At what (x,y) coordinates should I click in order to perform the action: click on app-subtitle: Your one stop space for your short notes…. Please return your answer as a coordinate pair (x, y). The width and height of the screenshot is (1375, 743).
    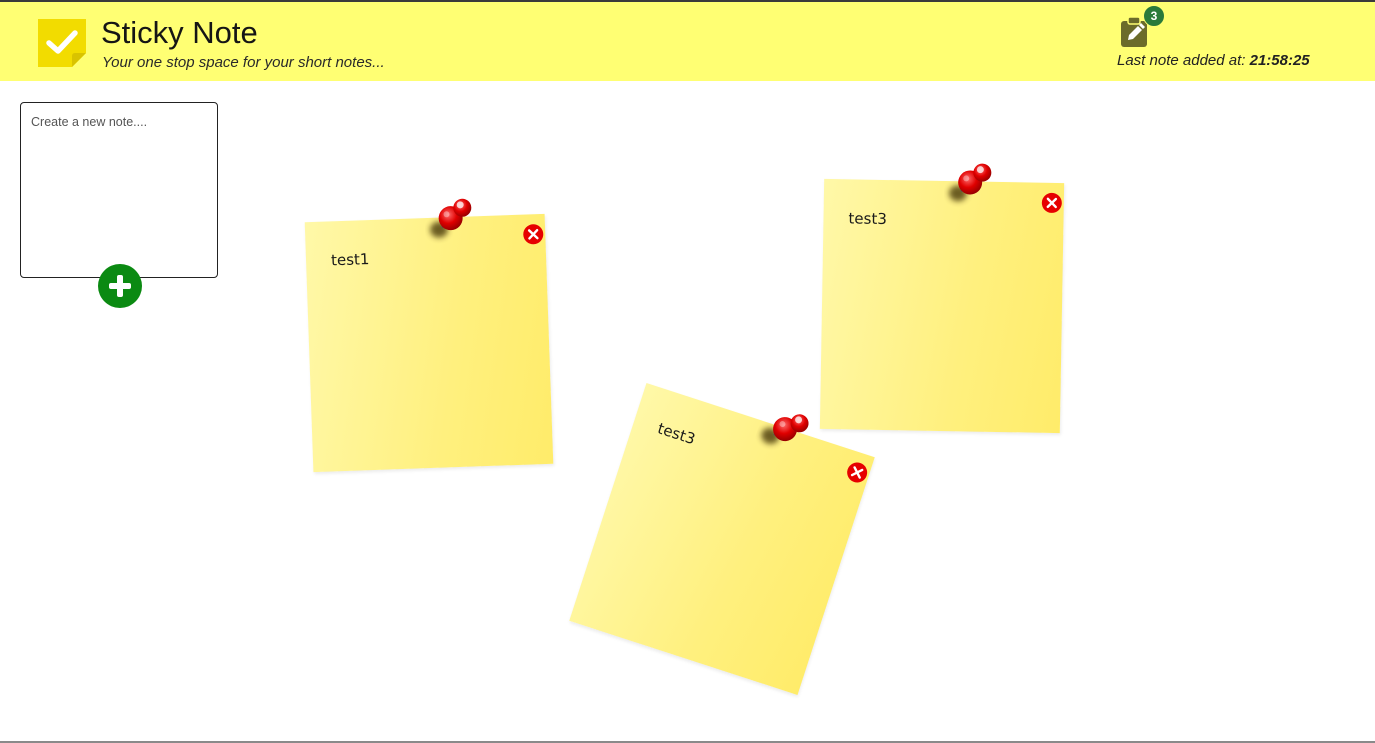
    Looking at the image, I should click on (243, 62).